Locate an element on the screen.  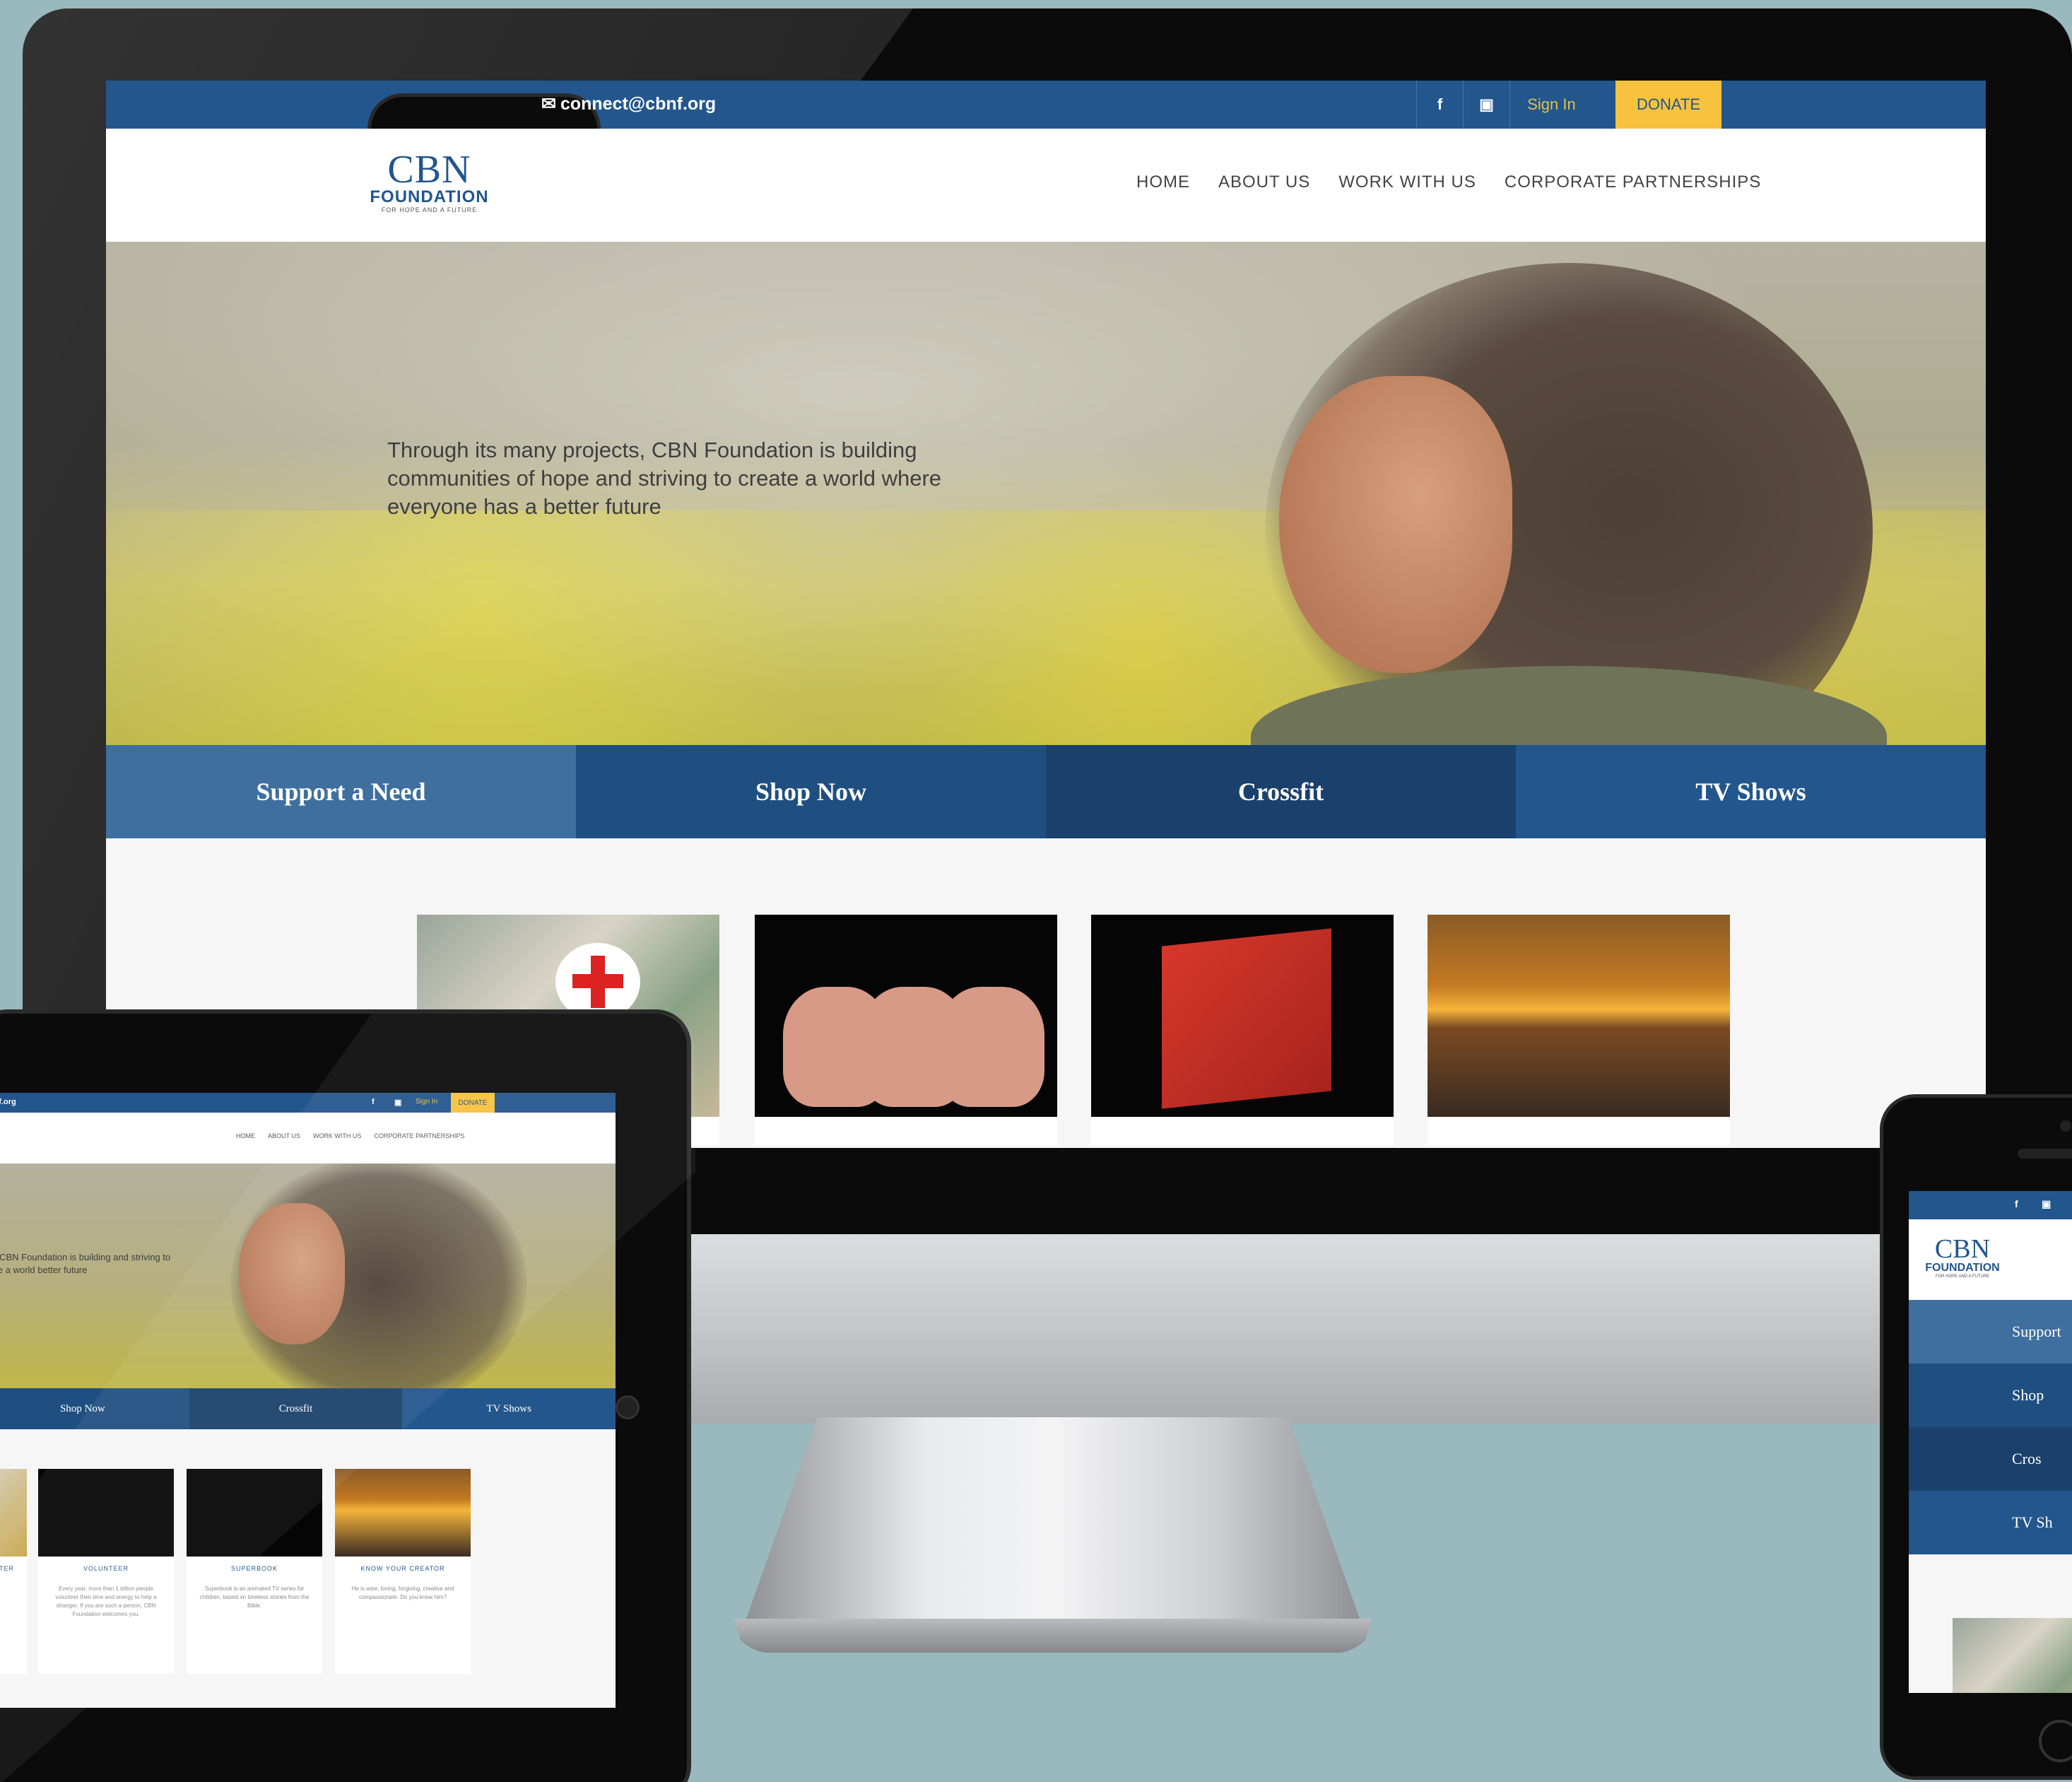
phone-navbar: CBN FOUNDATION FOR HOPE AND A FUTURE is located at coordinates (1990, 1259).